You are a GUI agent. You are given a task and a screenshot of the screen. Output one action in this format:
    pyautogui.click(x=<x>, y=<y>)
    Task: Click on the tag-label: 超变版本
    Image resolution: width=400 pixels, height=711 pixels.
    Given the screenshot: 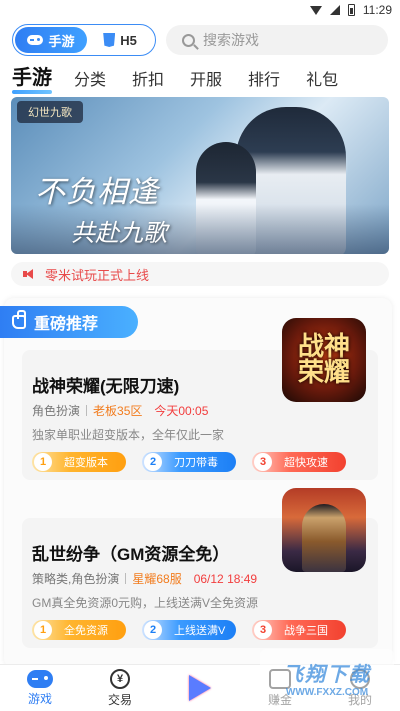 What is the action you would take?
    pyautogui.click(x=86, y=463)
    